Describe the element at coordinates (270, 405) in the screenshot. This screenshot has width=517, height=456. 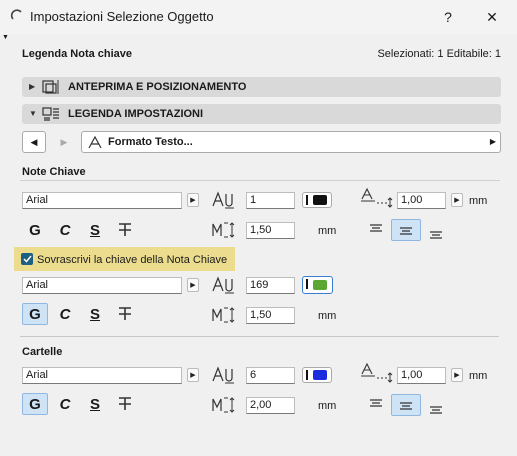
I see `cartelle-line-spacing-field: 2,00` at that location.